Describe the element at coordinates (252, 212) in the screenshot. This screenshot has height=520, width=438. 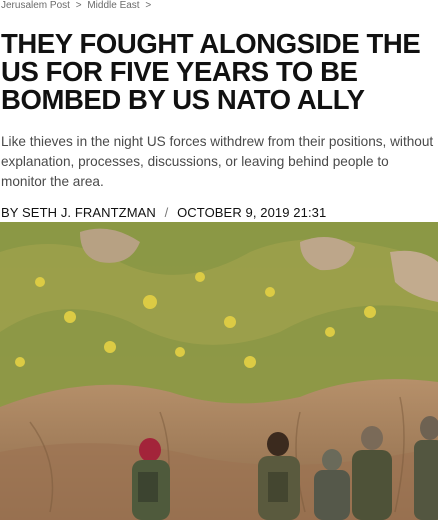
I see `publish-date: OCTOBER 9, 2019 21:31` at that location.